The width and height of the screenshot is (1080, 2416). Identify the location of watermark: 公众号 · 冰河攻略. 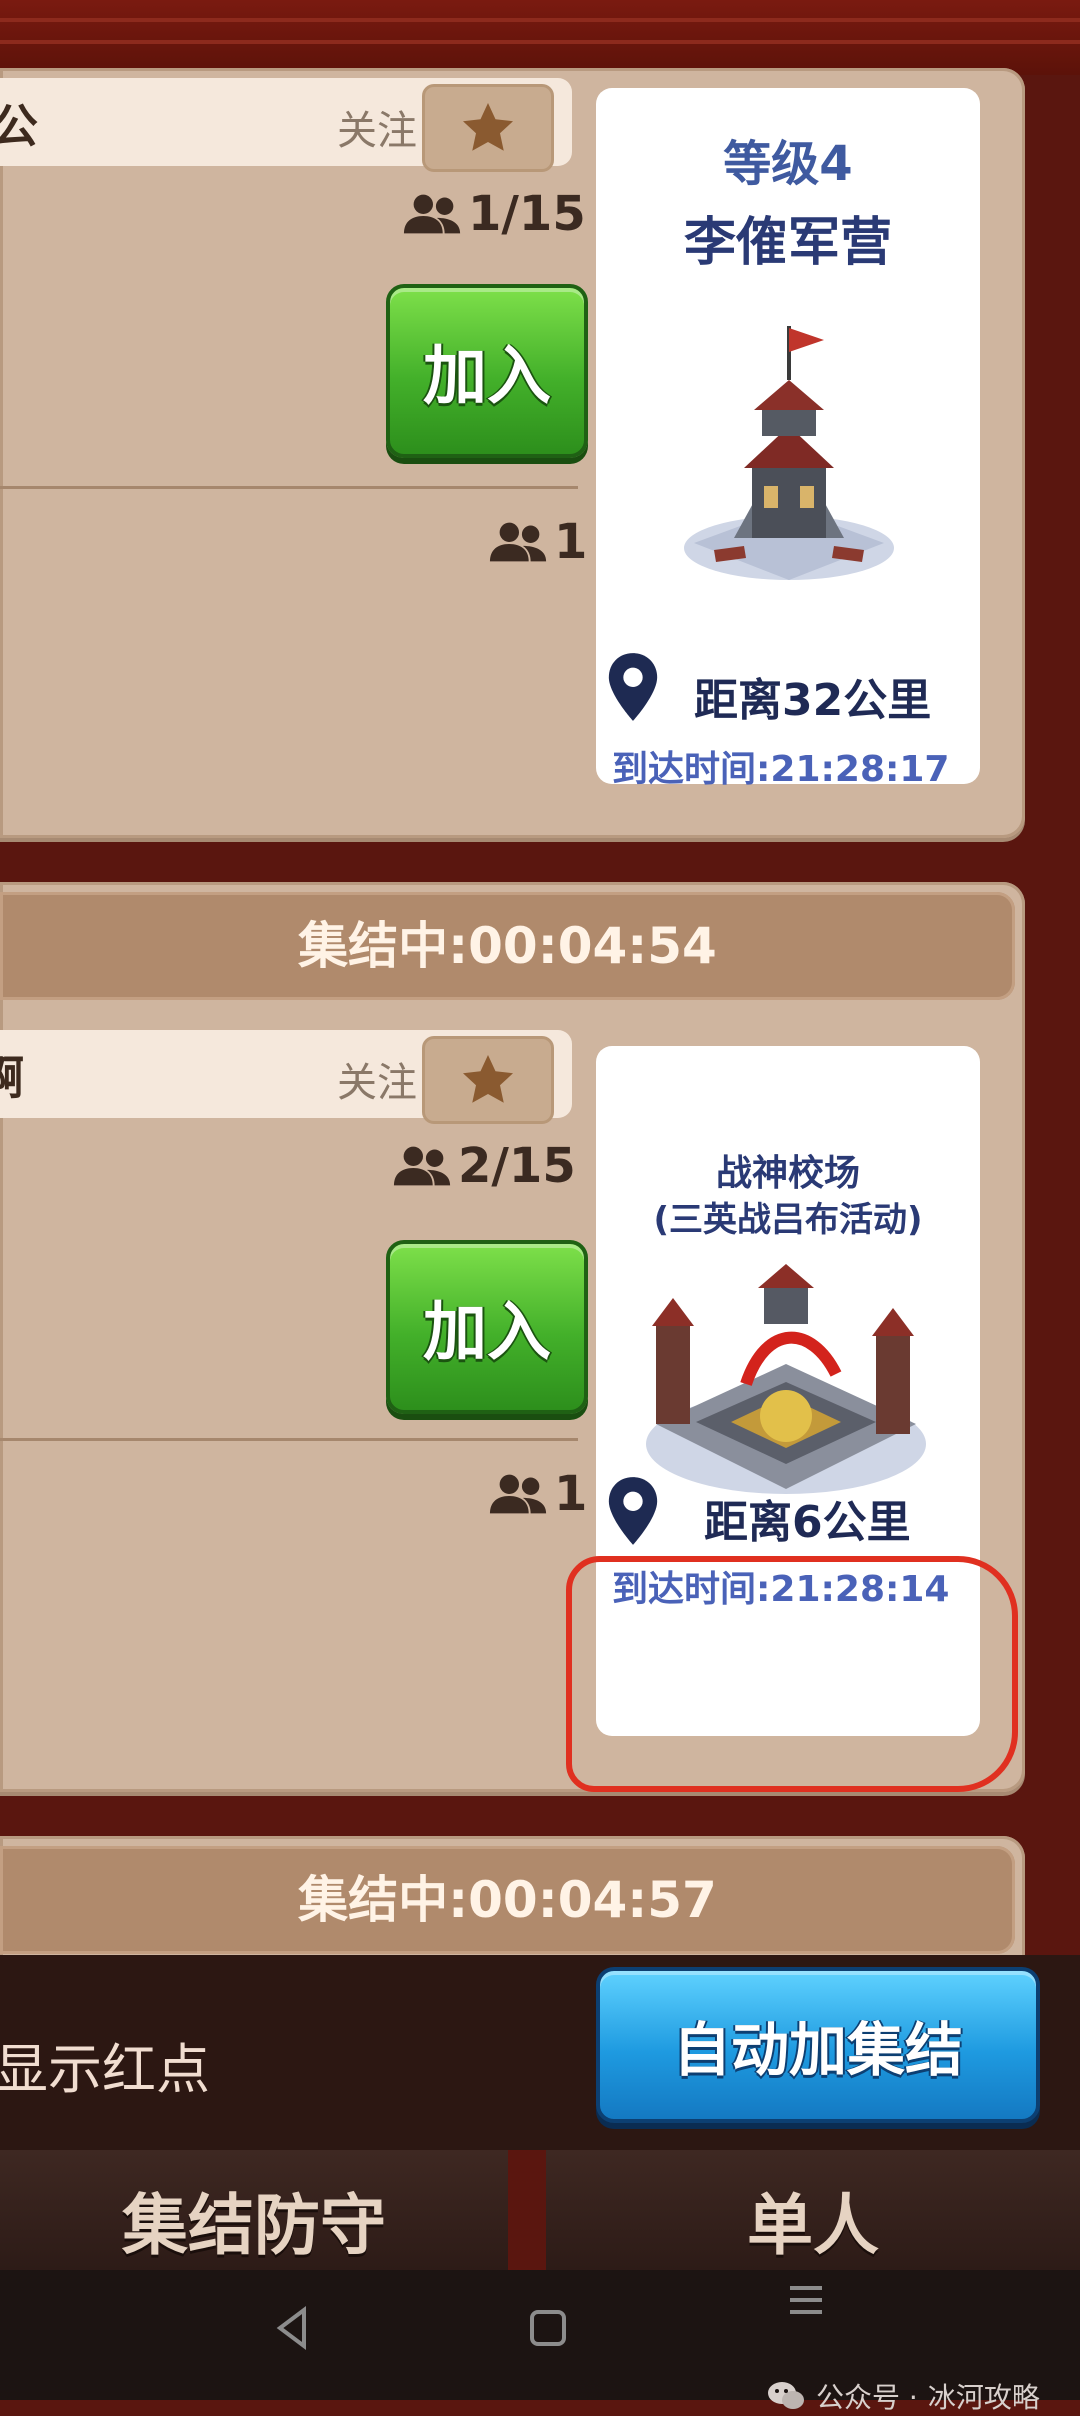
(903, 2396).